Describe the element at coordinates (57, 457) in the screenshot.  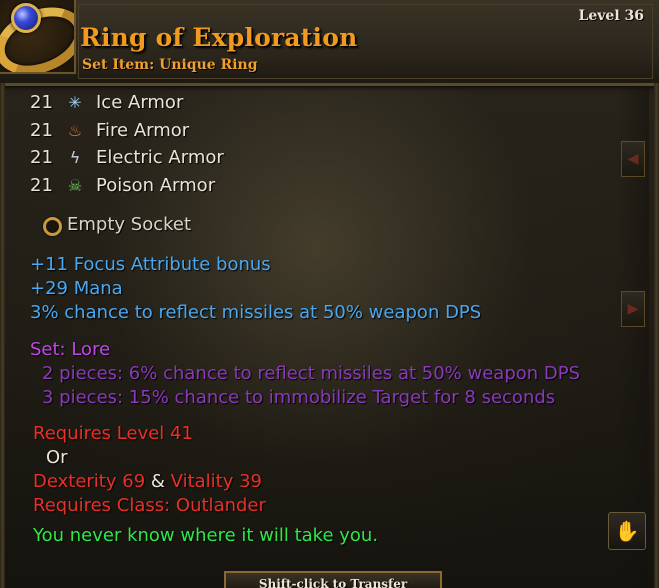
I see `requirement-or: Or` at that location.